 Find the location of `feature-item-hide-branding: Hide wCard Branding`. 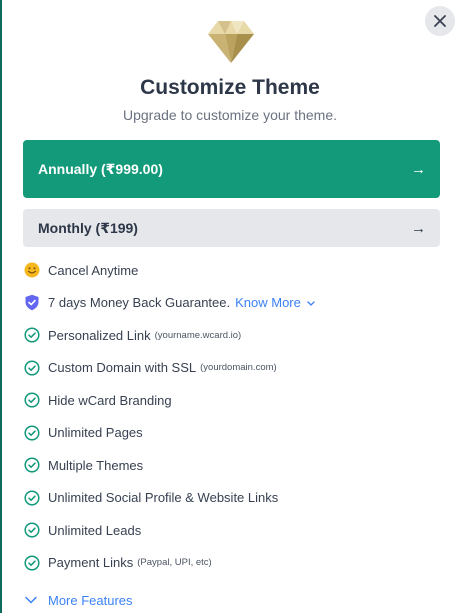

feature-item-hide-branding: Hide wCard Branding is located at coordinates (231, 400).